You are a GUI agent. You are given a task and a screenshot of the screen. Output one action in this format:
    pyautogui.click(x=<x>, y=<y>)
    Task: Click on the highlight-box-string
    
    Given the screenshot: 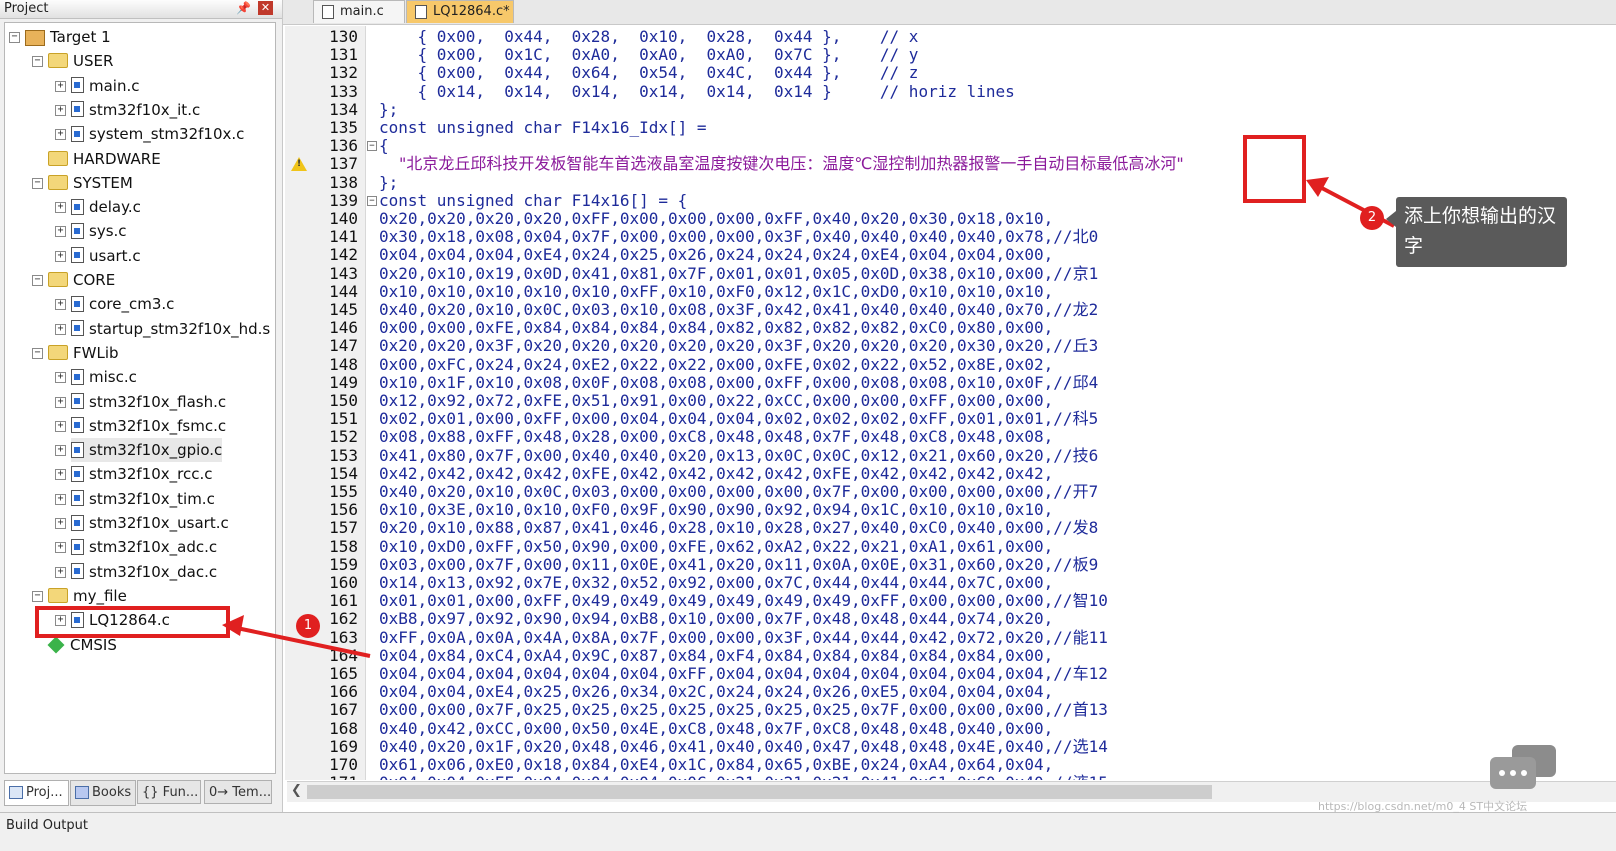 What is the action you would take?
    pyautogui.click(x=1274, y=169)
    